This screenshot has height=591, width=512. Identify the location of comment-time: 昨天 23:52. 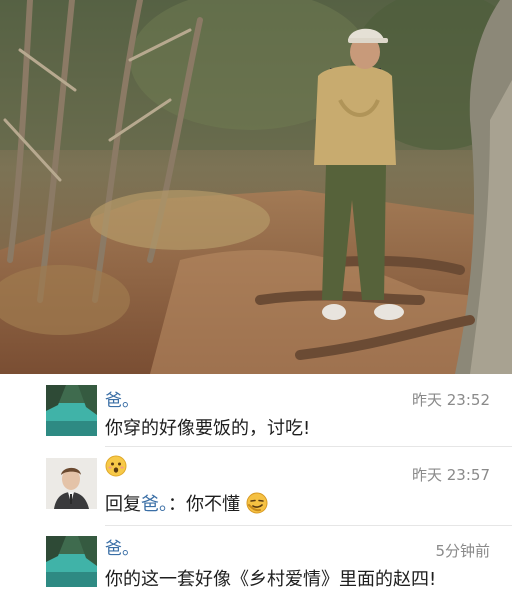
(451, 400).